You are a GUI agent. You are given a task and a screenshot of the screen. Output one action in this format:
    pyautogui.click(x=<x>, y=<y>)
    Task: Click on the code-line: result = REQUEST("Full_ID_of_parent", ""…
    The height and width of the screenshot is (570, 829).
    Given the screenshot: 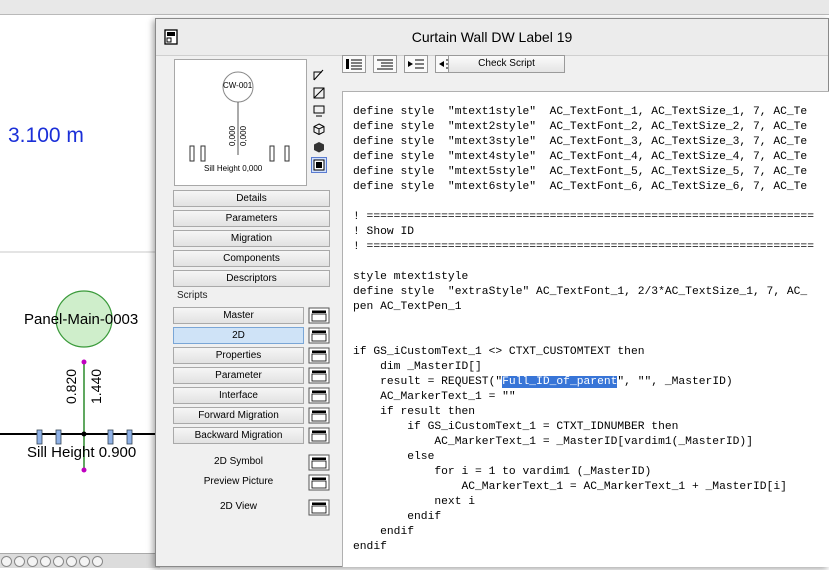 What is the action you would take?
    pyautogui.click(x=583, y=382)
    